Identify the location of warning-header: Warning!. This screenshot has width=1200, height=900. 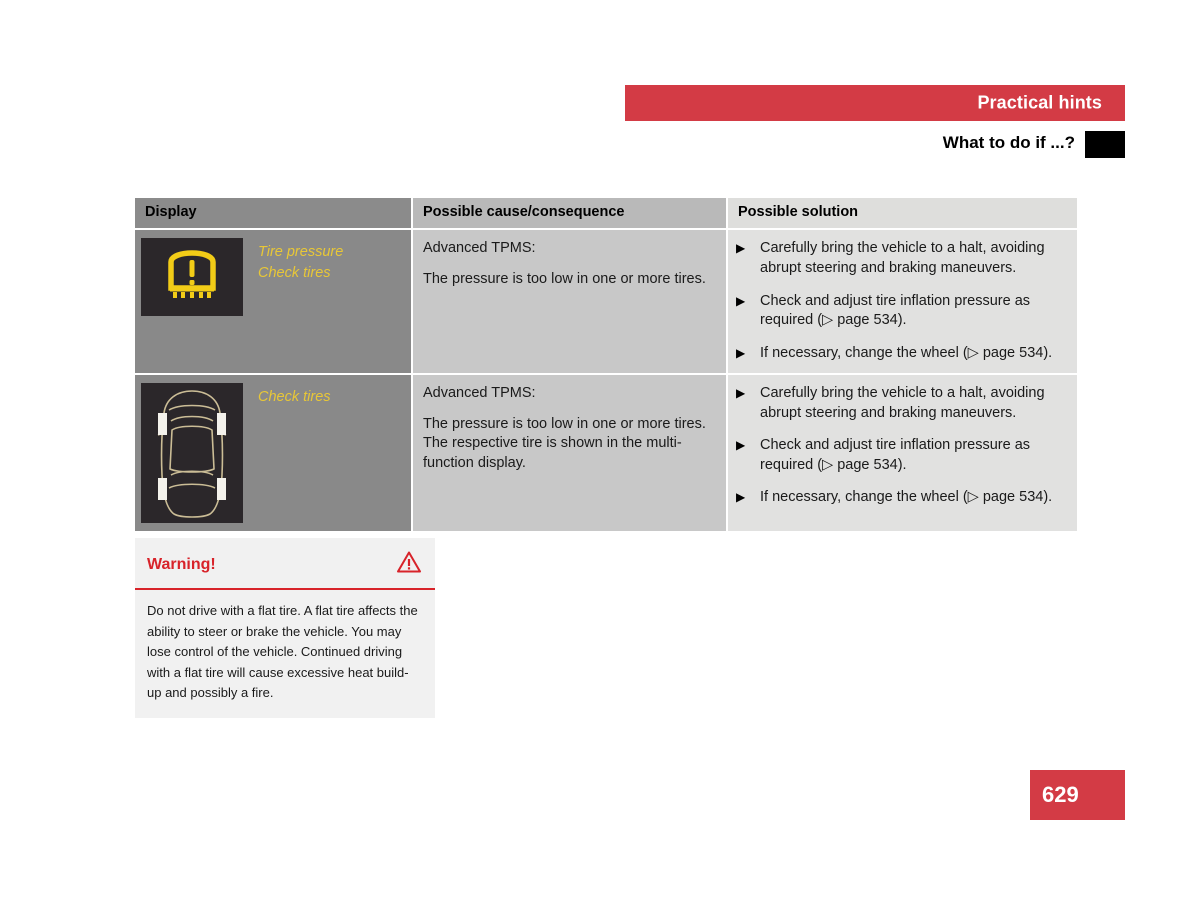
(285, 564).